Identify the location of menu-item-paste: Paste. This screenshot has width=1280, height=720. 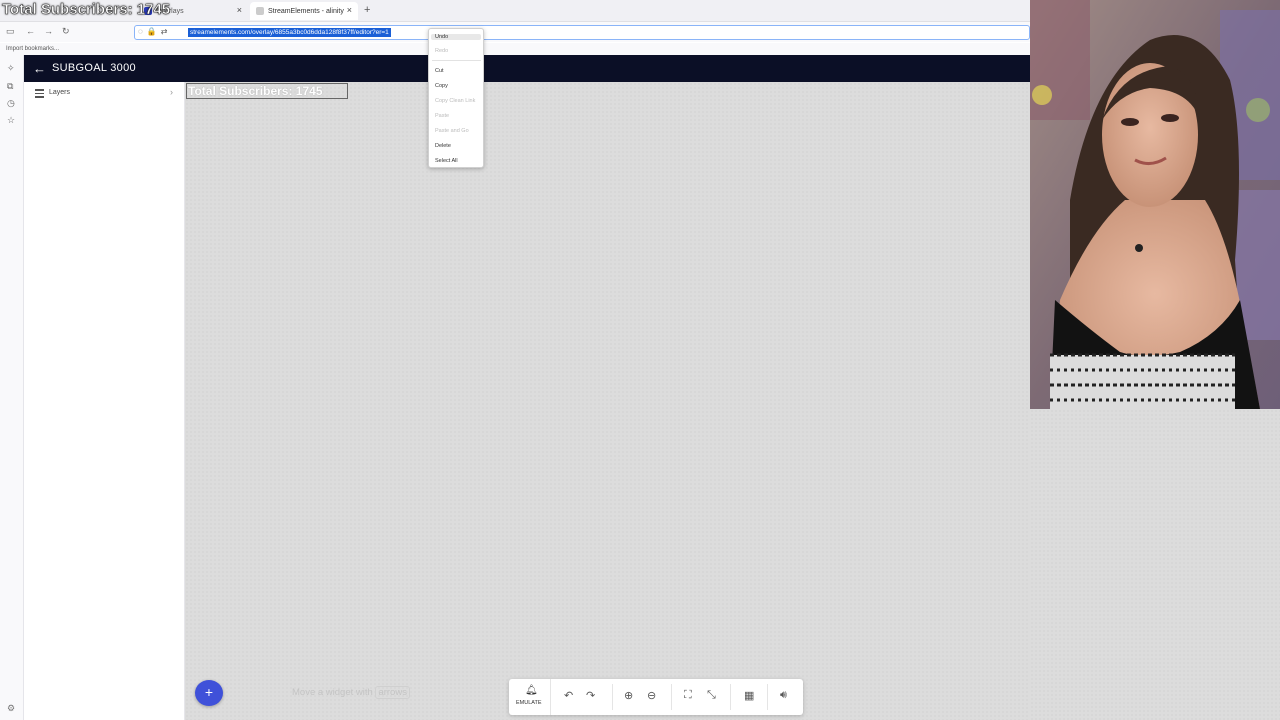
(442, 116).